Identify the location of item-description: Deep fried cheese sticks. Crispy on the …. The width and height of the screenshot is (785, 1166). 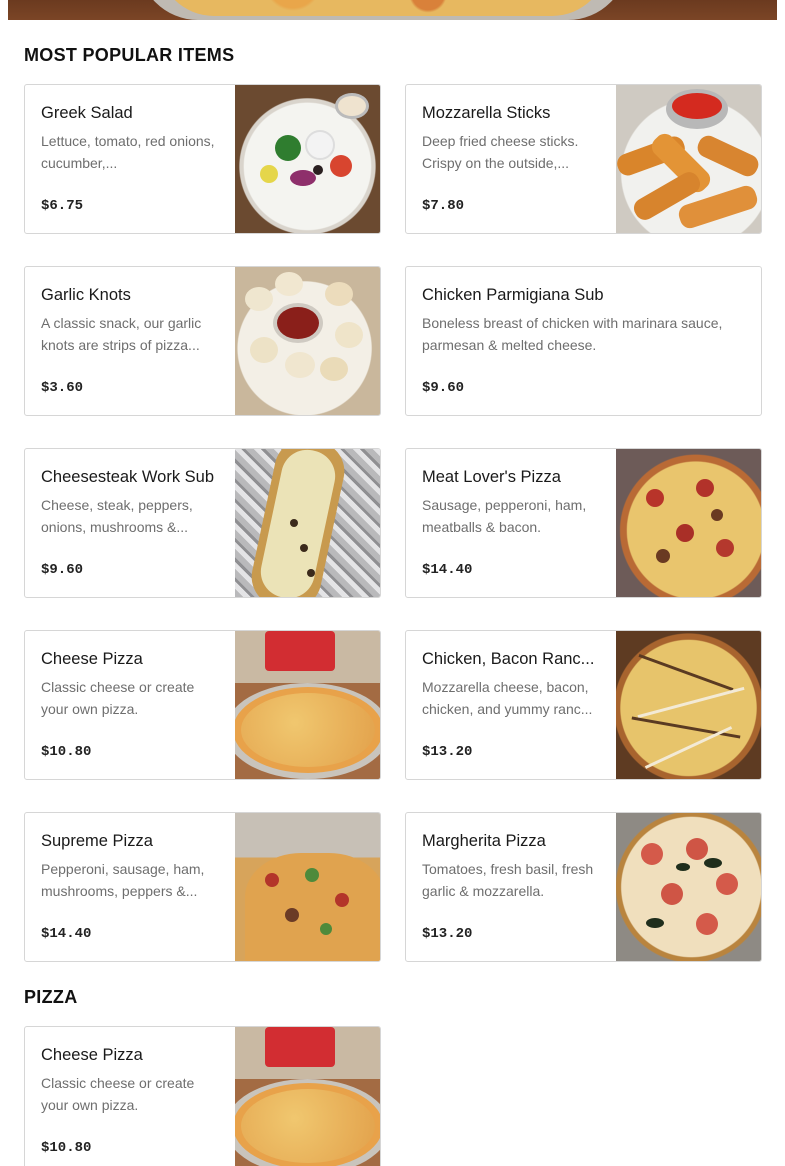
(500, 152).